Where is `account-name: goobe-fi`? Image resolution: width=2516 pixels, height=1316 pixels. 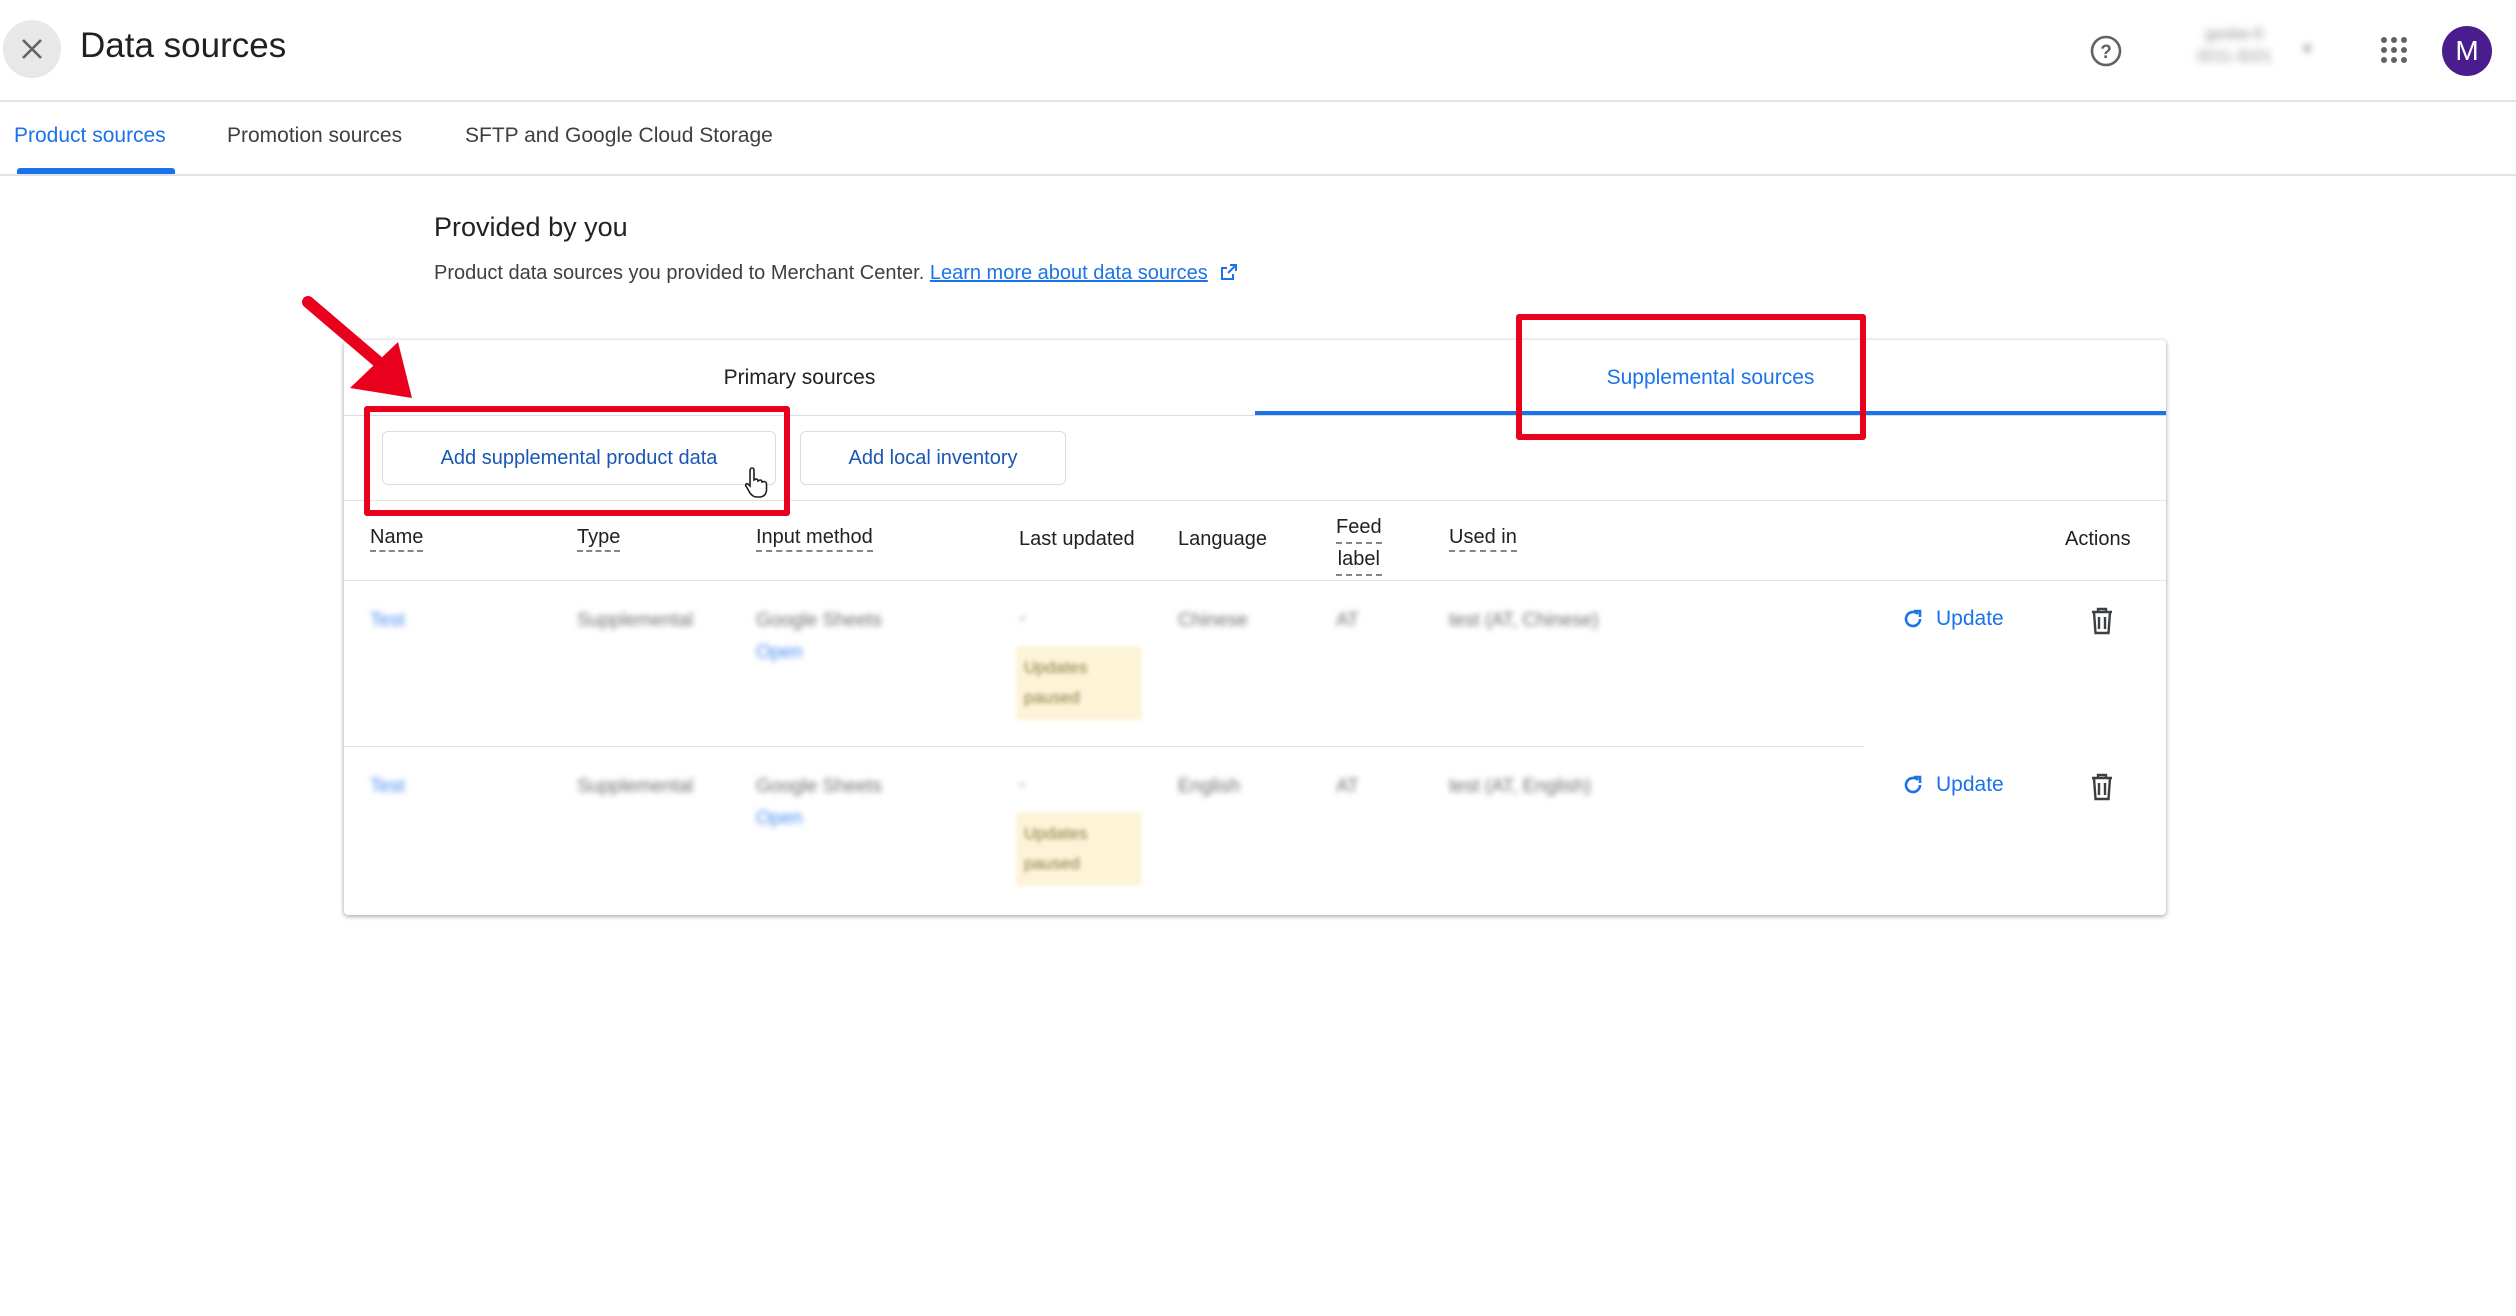
account-name: goobe-fi is located at coordinates (2234, 34).